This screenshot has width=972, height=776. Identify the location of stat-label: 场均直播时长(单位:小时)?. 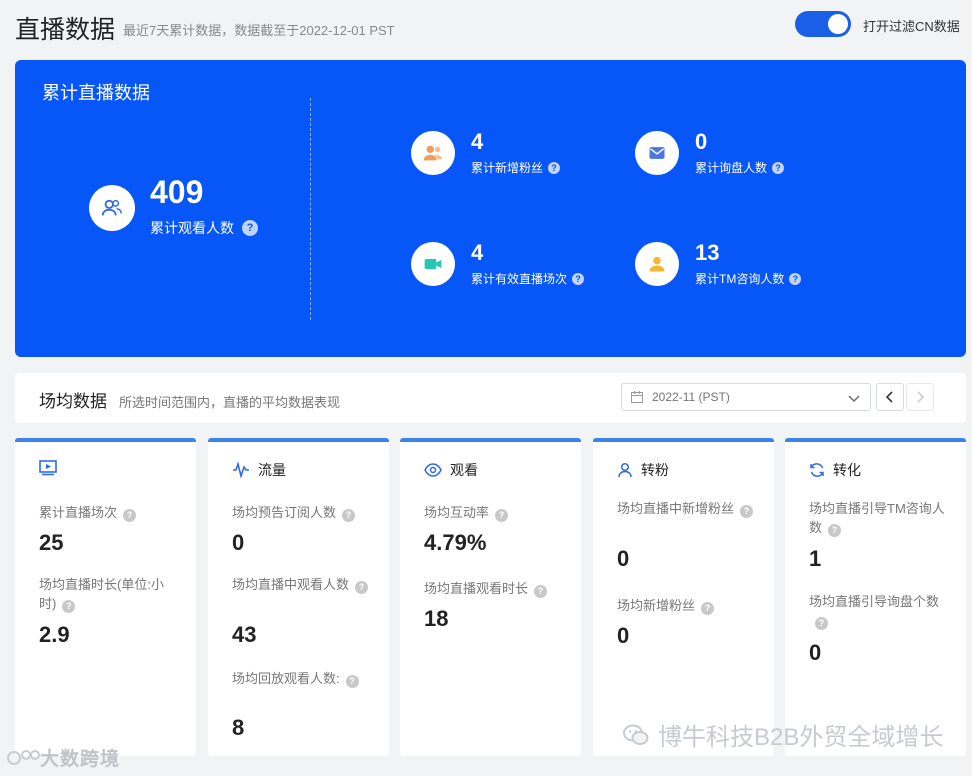
(109, 594).